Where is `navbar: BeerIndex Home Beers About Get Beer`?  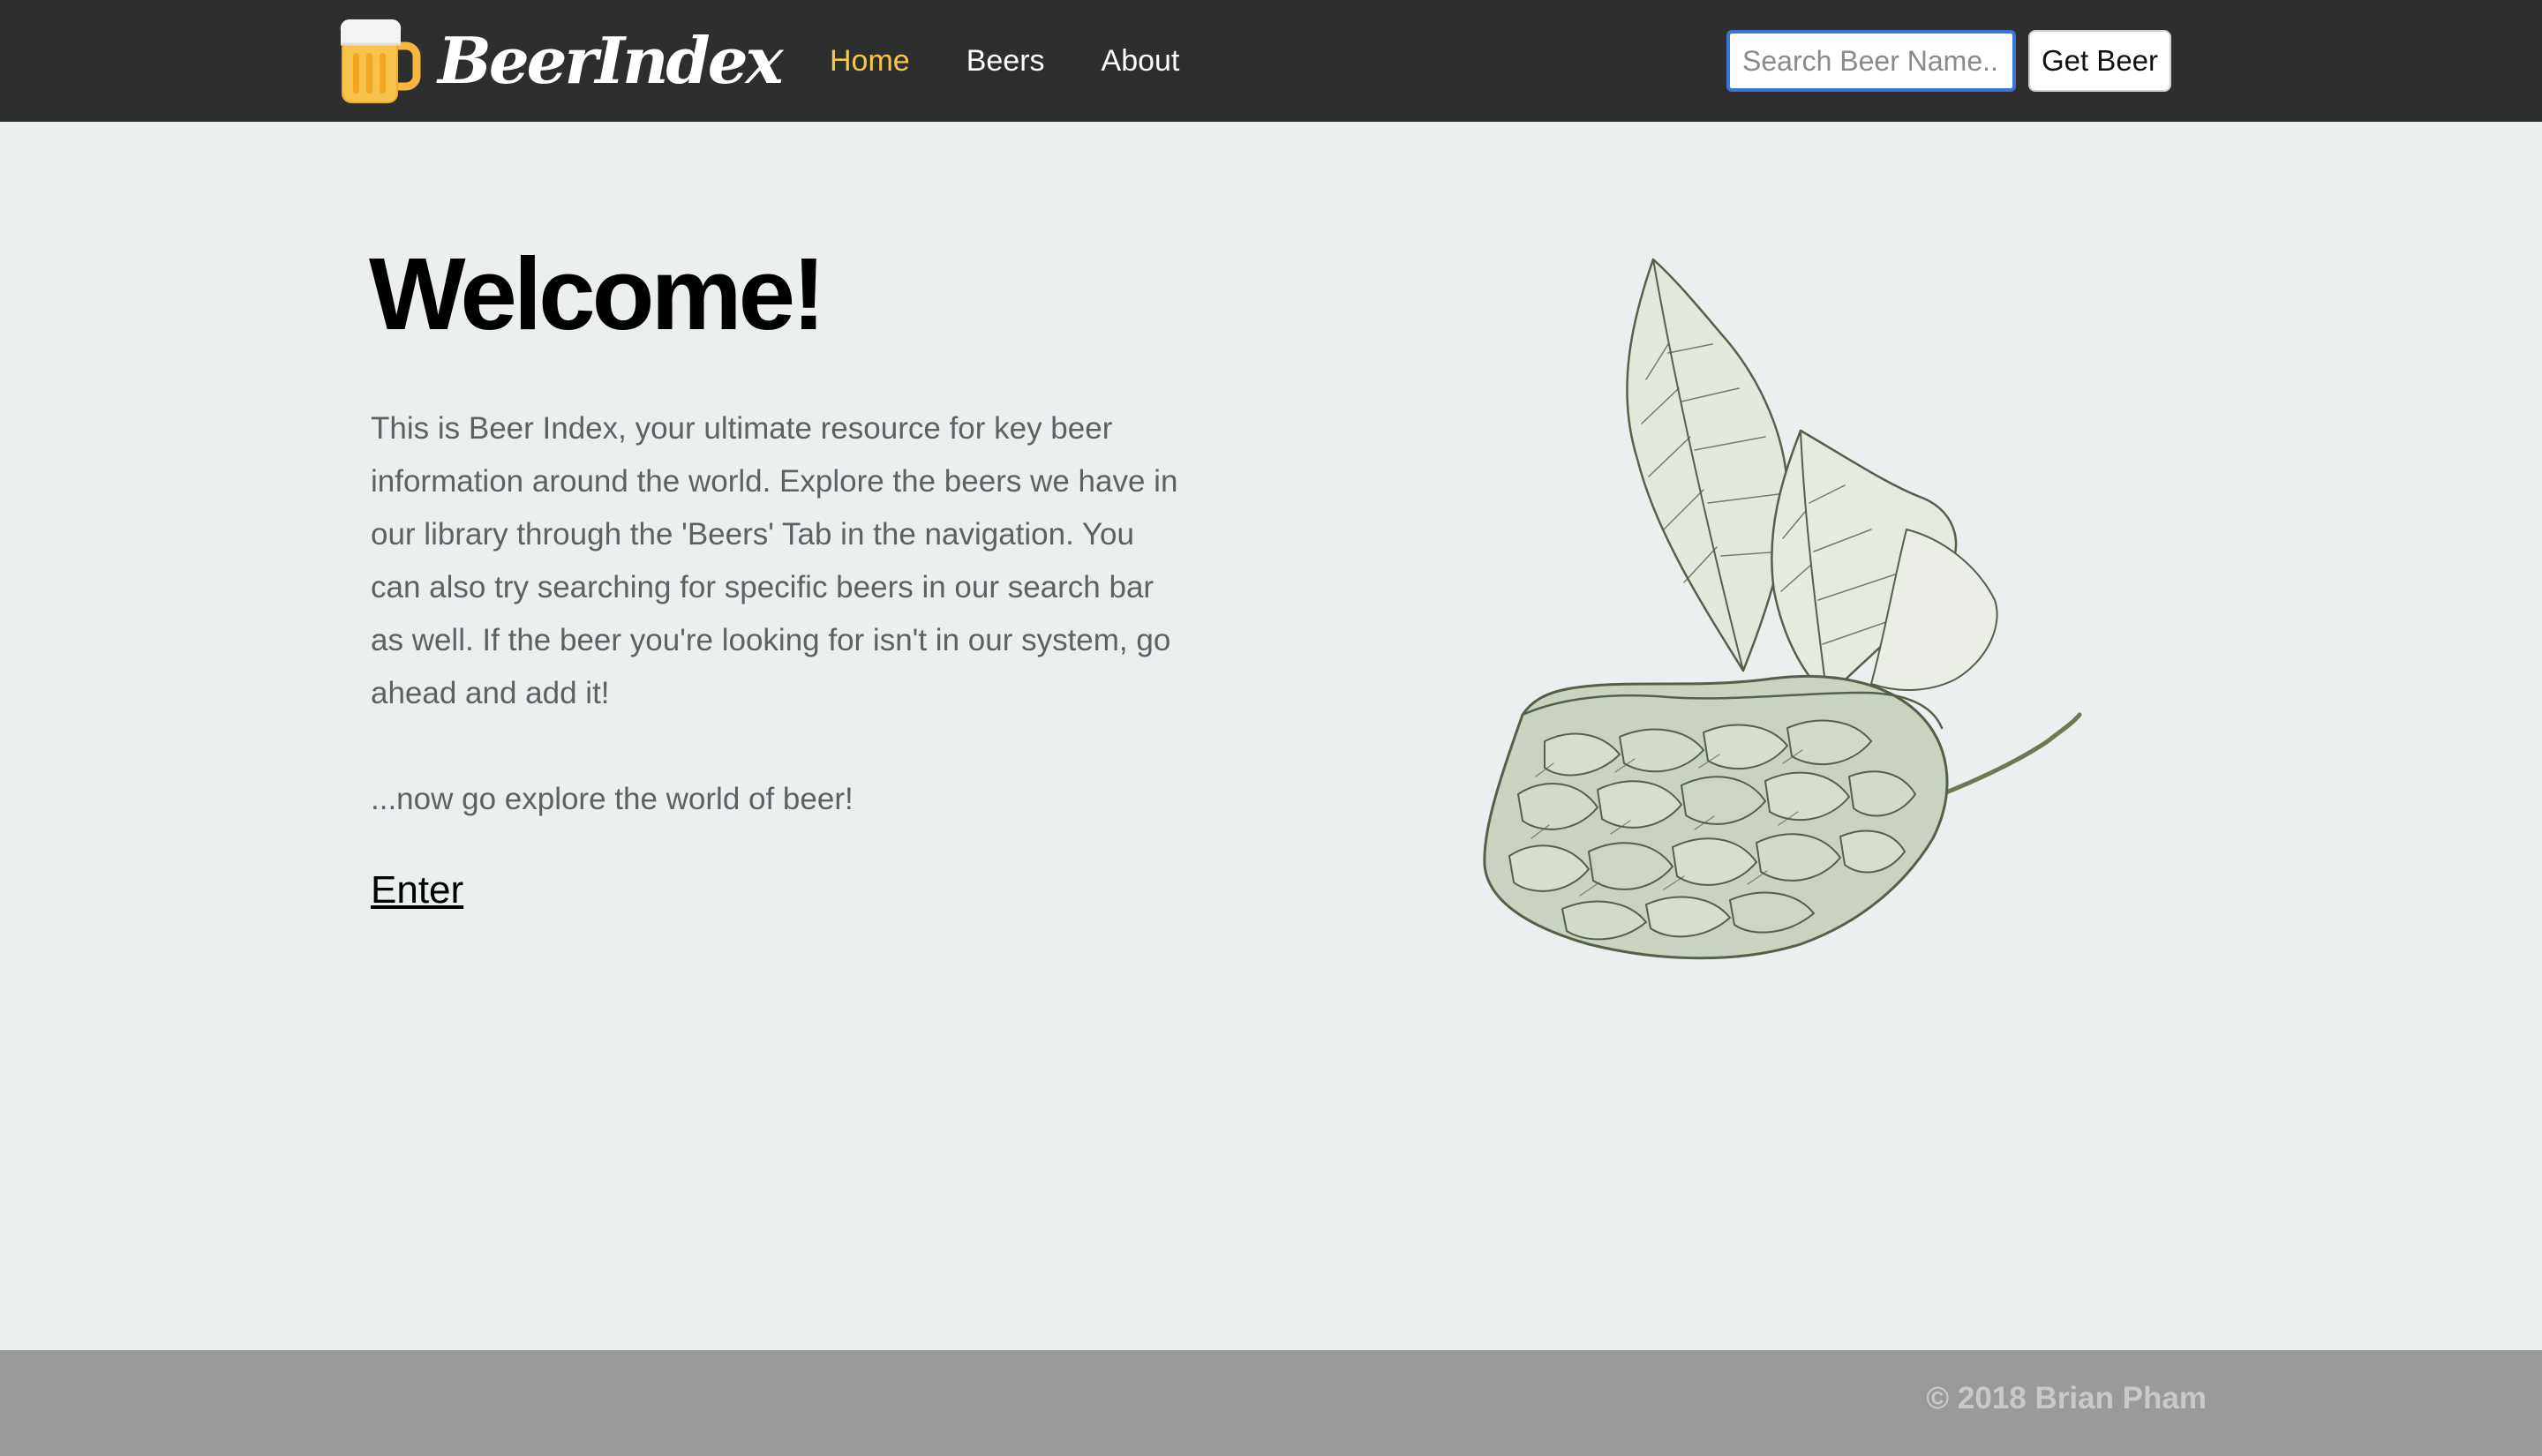
navbar: BeerIndex Home Beers About Get Beer is located at coordinates (1271, 61).